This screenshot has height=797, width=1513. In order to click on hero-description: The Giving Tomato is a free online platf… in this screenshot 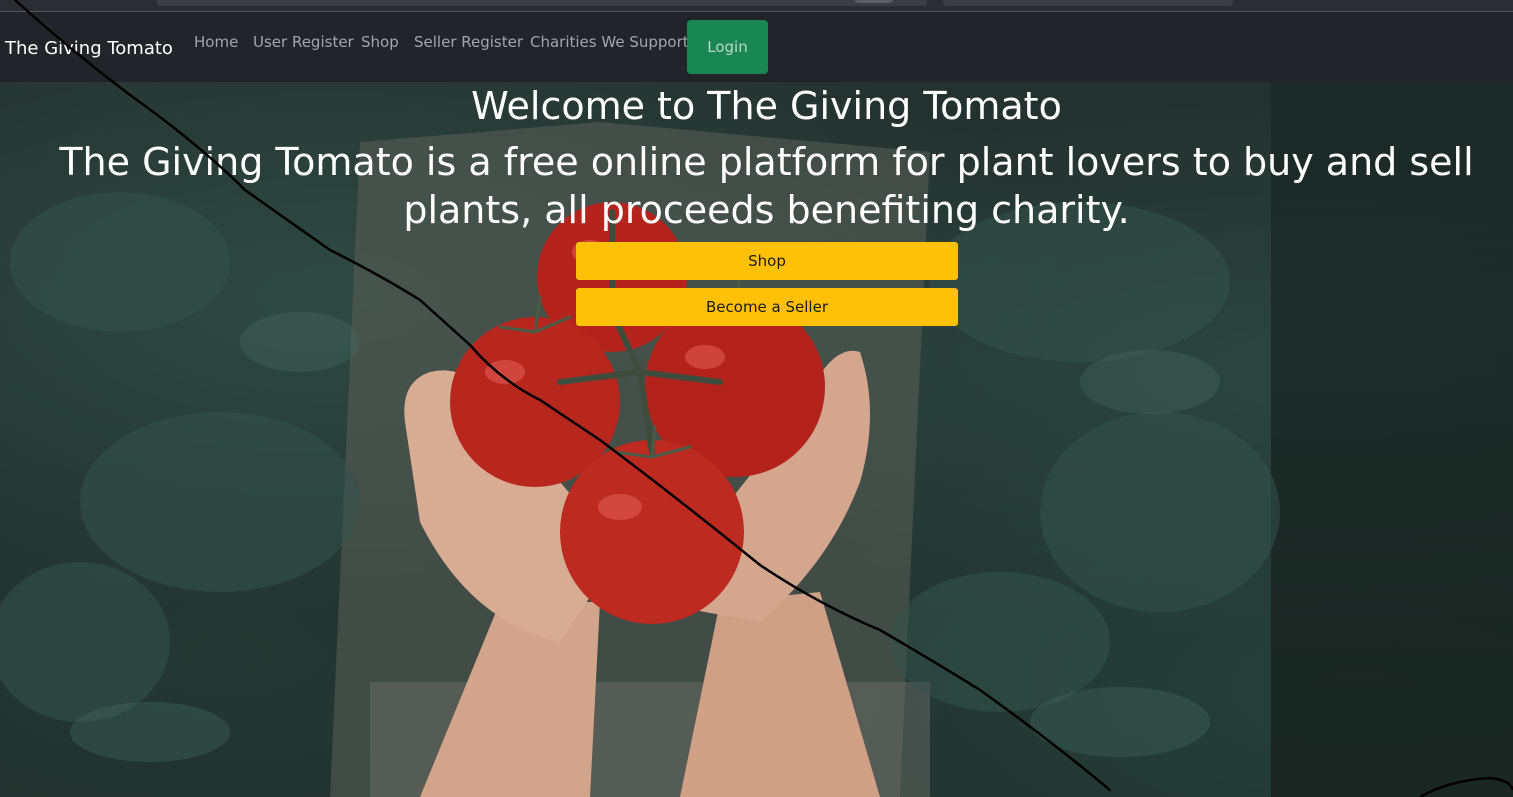, I will do `click(766, 186)`.